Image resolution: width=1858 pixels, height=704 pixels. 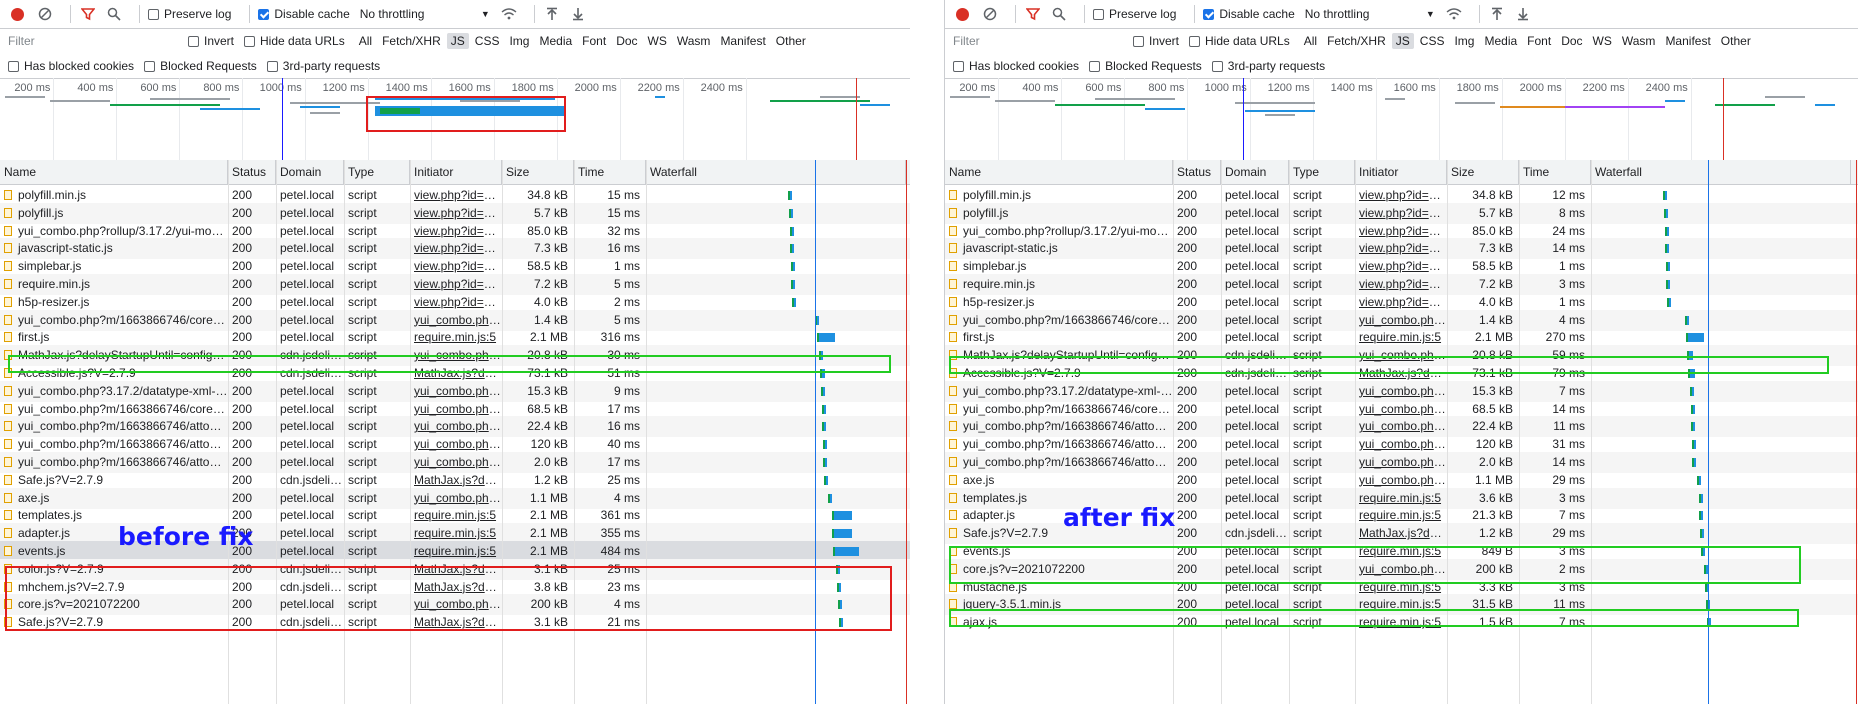 I want to click on green-highlight-box, so click(x=449, y=364).